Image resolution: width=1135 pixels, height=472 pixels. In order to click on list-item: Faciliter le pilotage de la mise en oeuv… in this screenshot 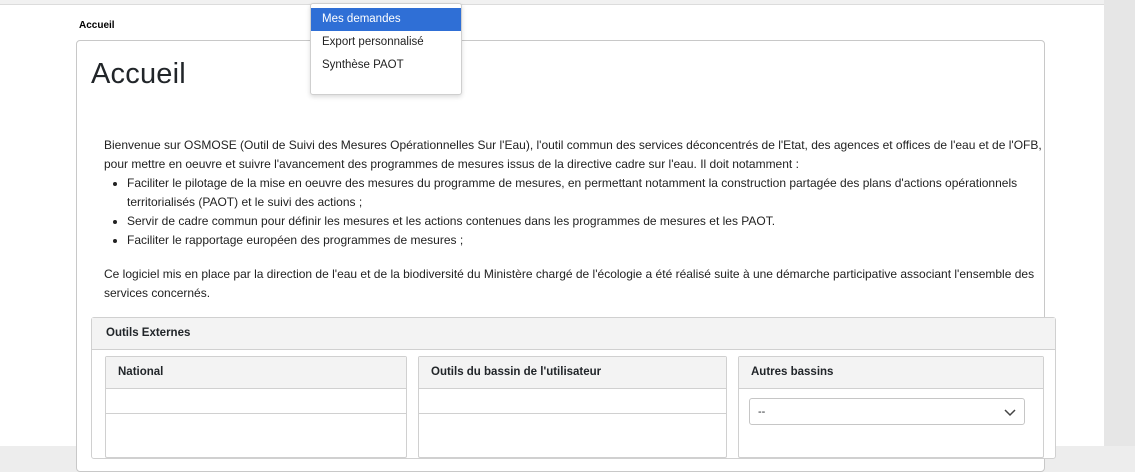, I will do `click(585, 193)`.